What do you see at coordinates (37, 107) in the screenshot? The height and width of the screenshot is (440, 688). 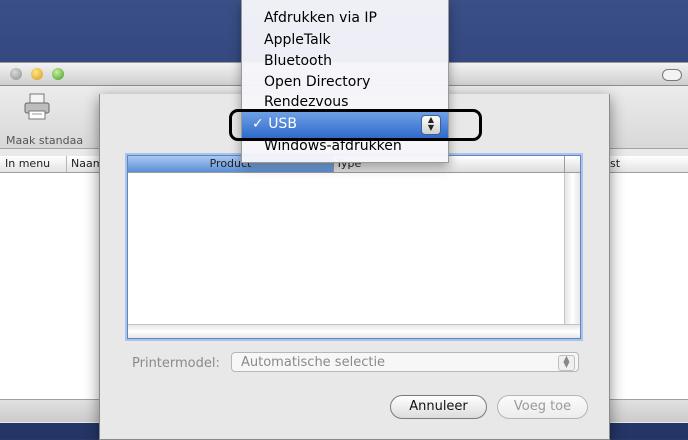 I see `printer-icon` at bounding box center [37, 107].